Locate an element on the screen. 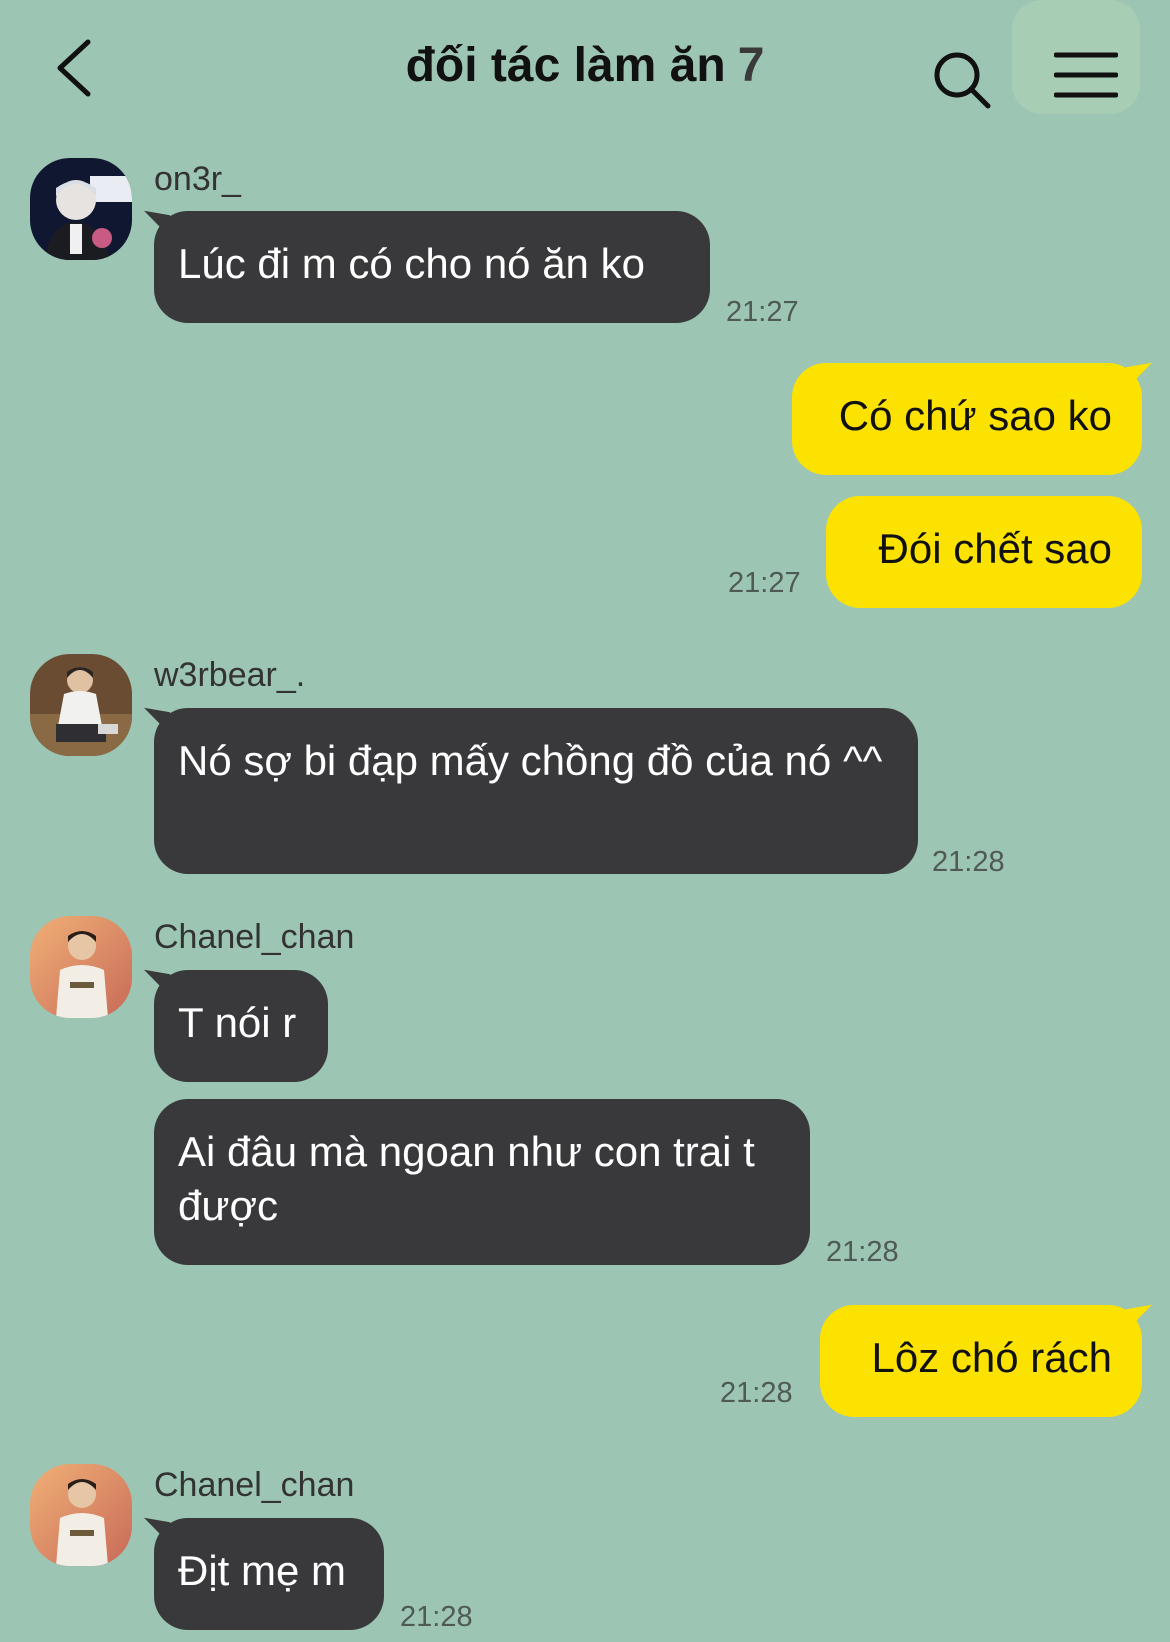 Image resolution: width=1170 pixels, height=1642 pixels. search-icon is located at coordinates (962, 80).